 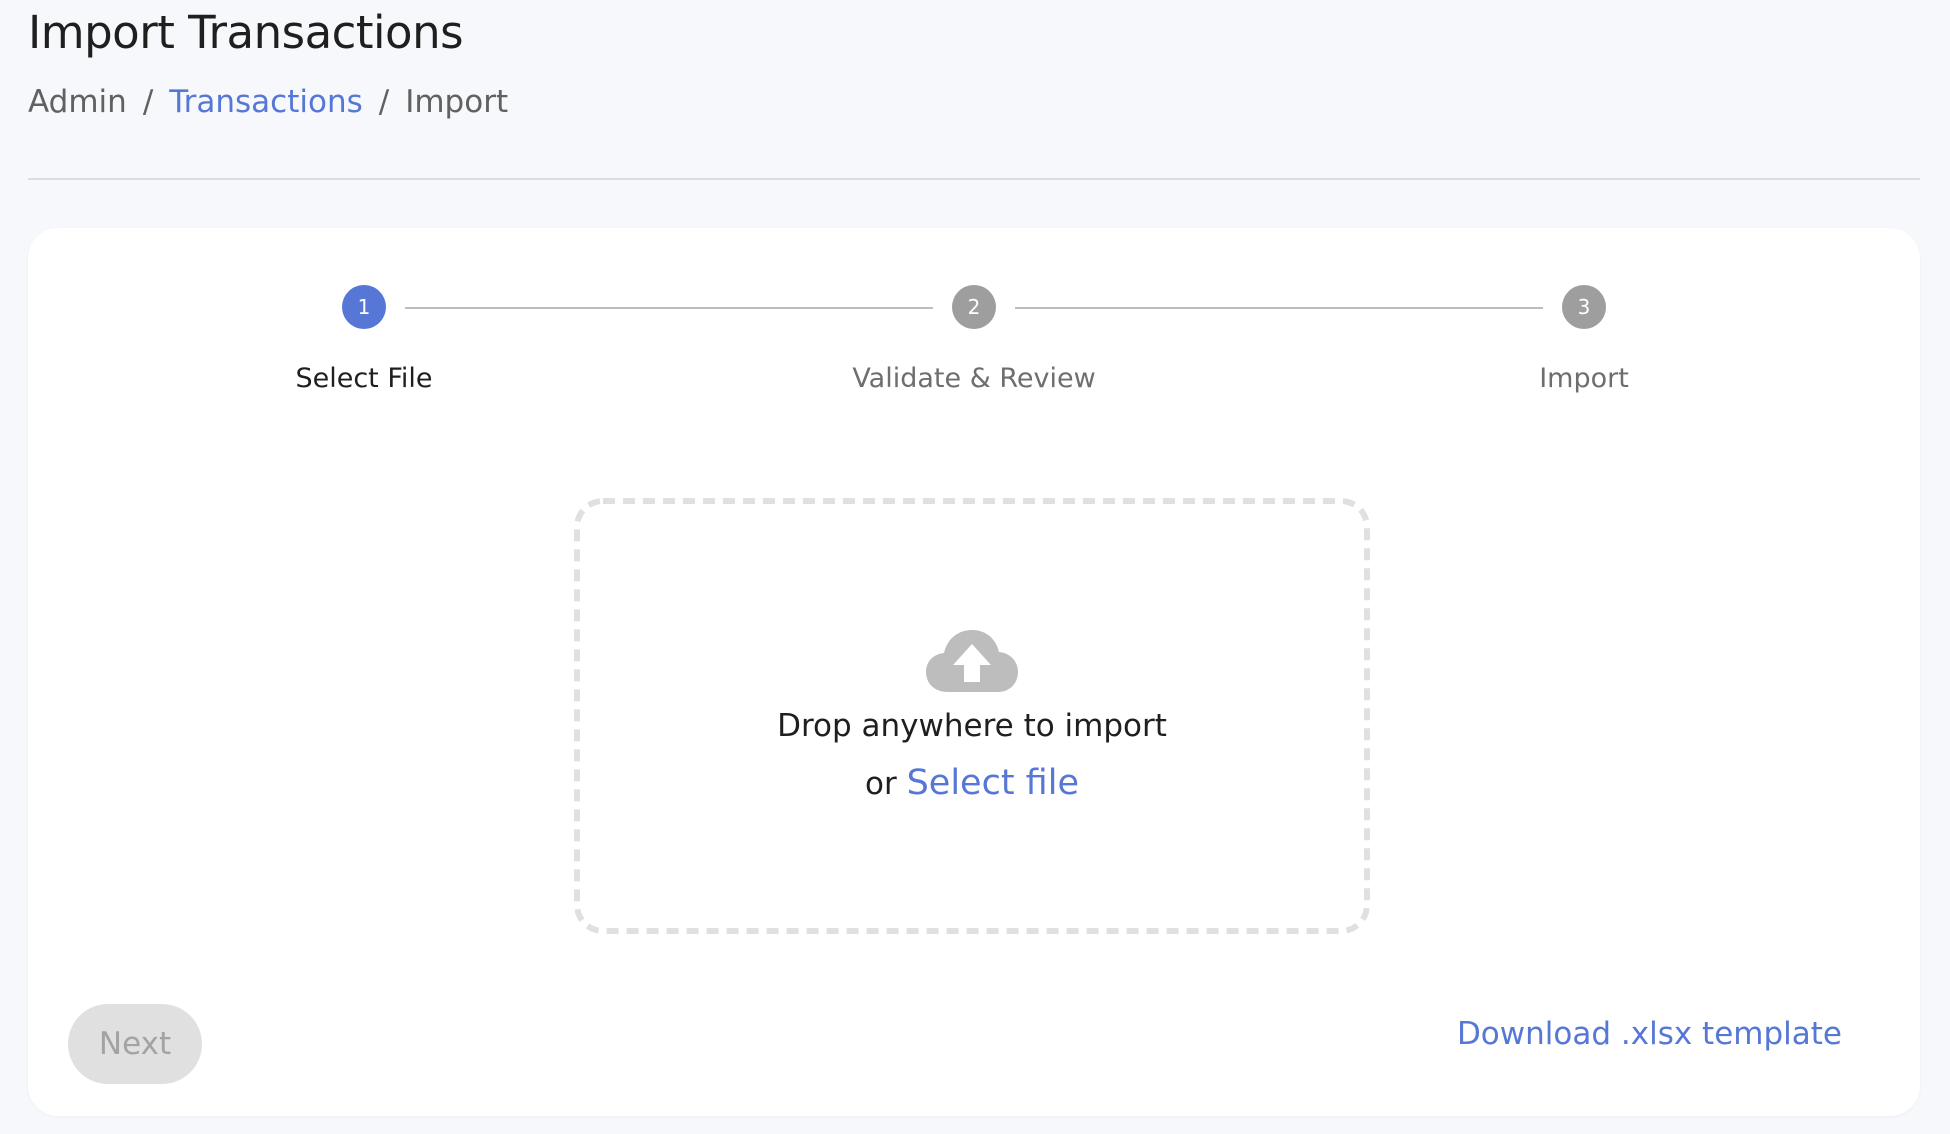 What do you see at coordinates (1649, 1034) in the screenshot?
I see `download-template-link: Download .xlsx template` at bounding box center [1649, 1034].